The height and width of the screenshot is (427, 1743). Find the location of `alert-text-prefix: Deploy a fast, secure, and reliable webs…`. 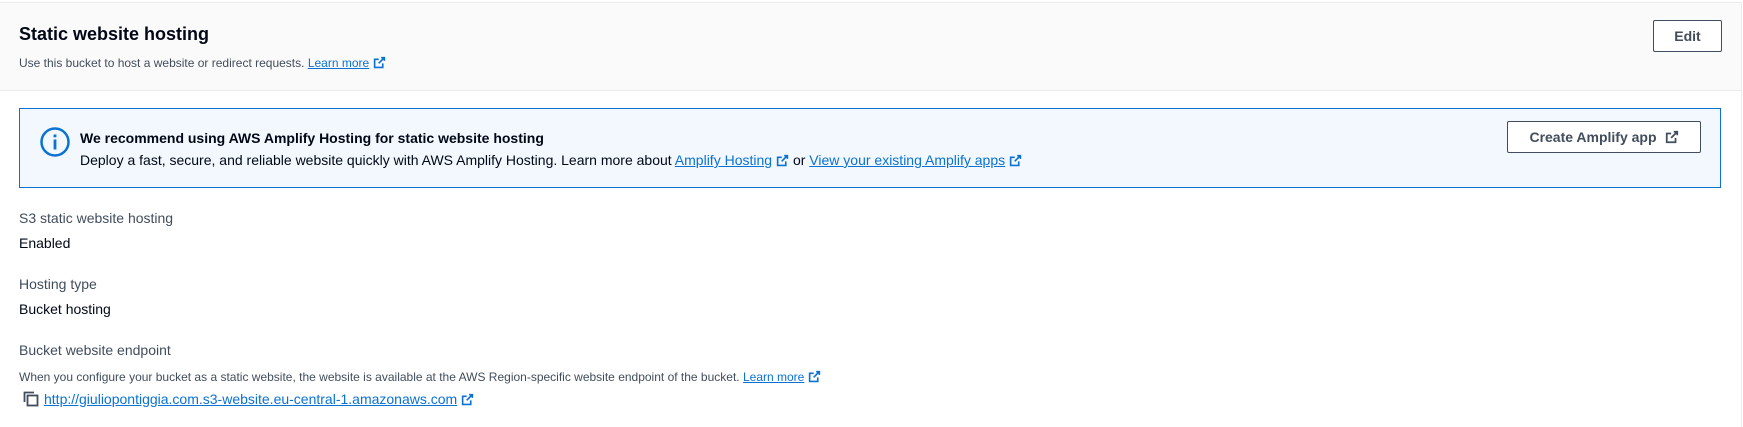

alert-text-prefix: Deploy a fast, secure, and reliable webs… is located at coordinates (376, 160).